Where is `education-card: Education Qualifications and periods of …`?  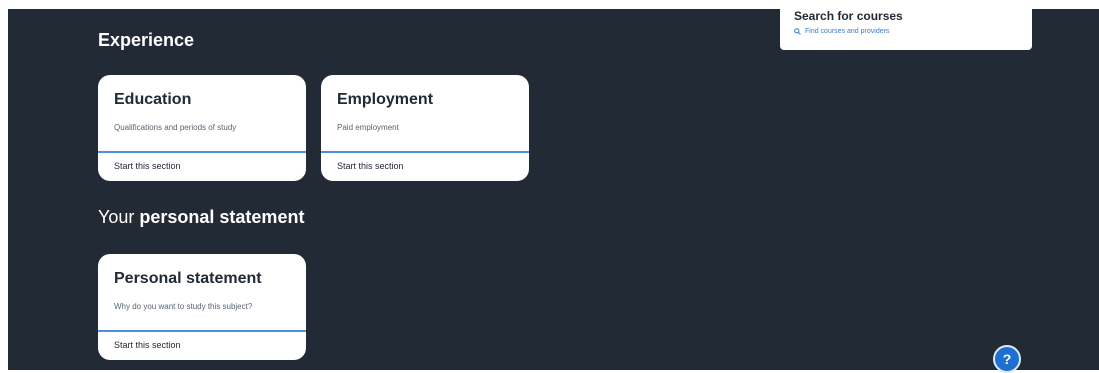 education-card: Education Qualifications and periods of … is located at coordinates (202, 128).